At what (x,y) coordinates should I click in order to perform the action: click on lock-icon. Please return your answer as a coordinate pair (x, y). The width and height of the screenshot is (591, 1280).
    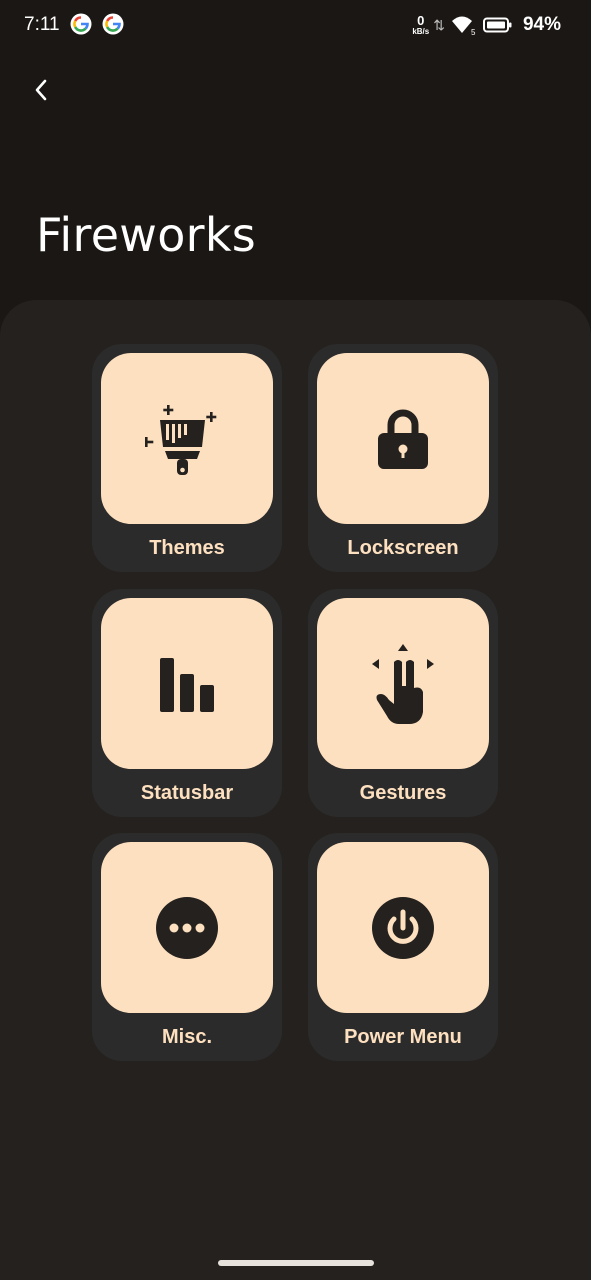
    Looking at the image, I should click on (403, 439).